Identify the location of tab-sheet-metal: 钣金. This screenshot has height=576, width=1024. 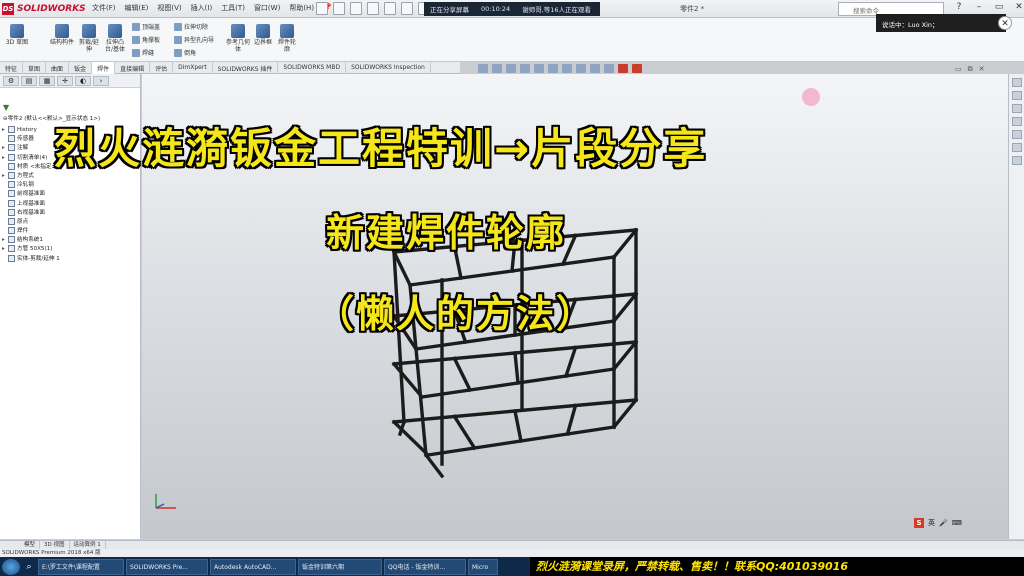
(81, 68).